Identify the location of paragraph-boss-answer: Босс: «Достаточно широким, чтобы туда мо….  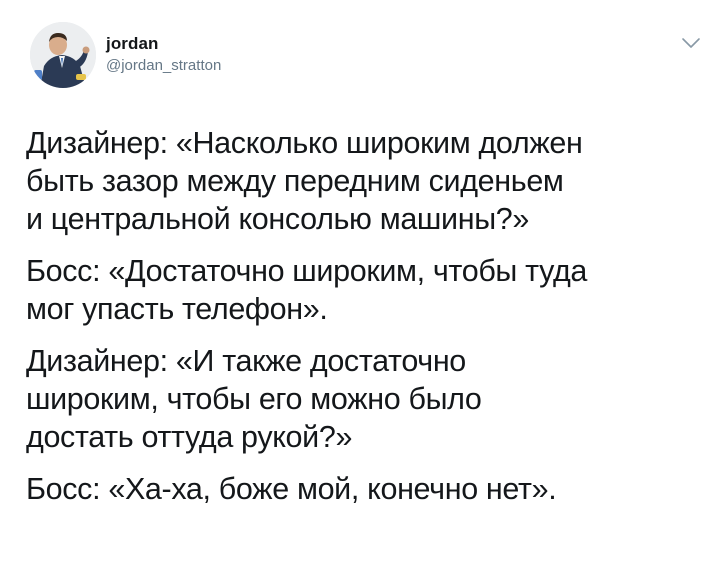
(371, 290).